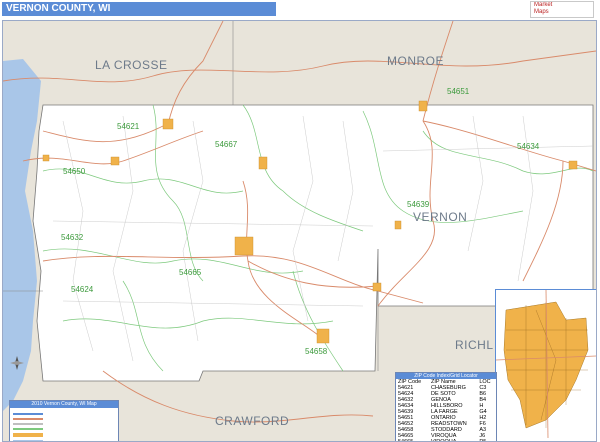 This screenshot has height=442, width=600. Describe the element at coordinates (82, 289) in the screenshot. I see `zip-label: 54624` at that location.